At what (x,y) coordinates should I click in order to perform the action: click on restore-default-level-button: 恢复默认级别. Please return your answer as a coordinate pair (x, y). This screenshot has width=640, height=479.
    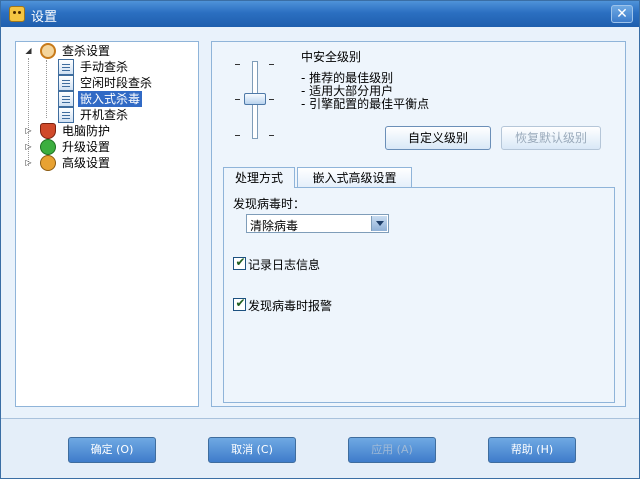
    Looking at the image, I should click on (551, 138).